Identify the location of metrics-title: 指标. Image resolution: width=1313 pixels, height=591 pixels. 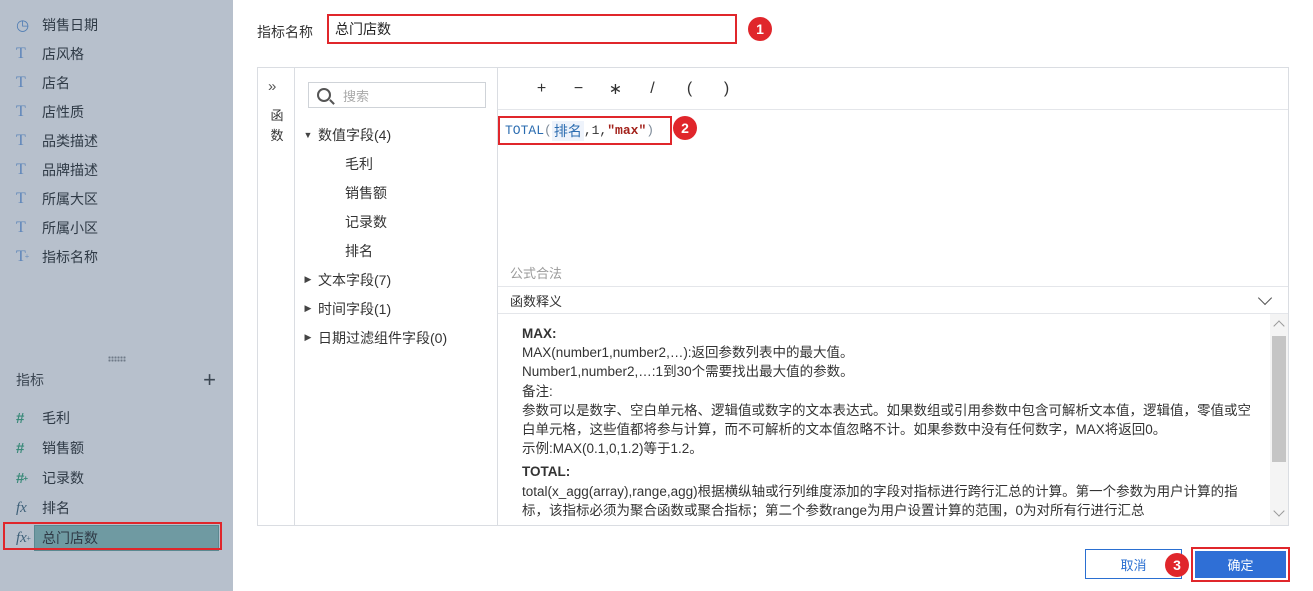
(30, 380).